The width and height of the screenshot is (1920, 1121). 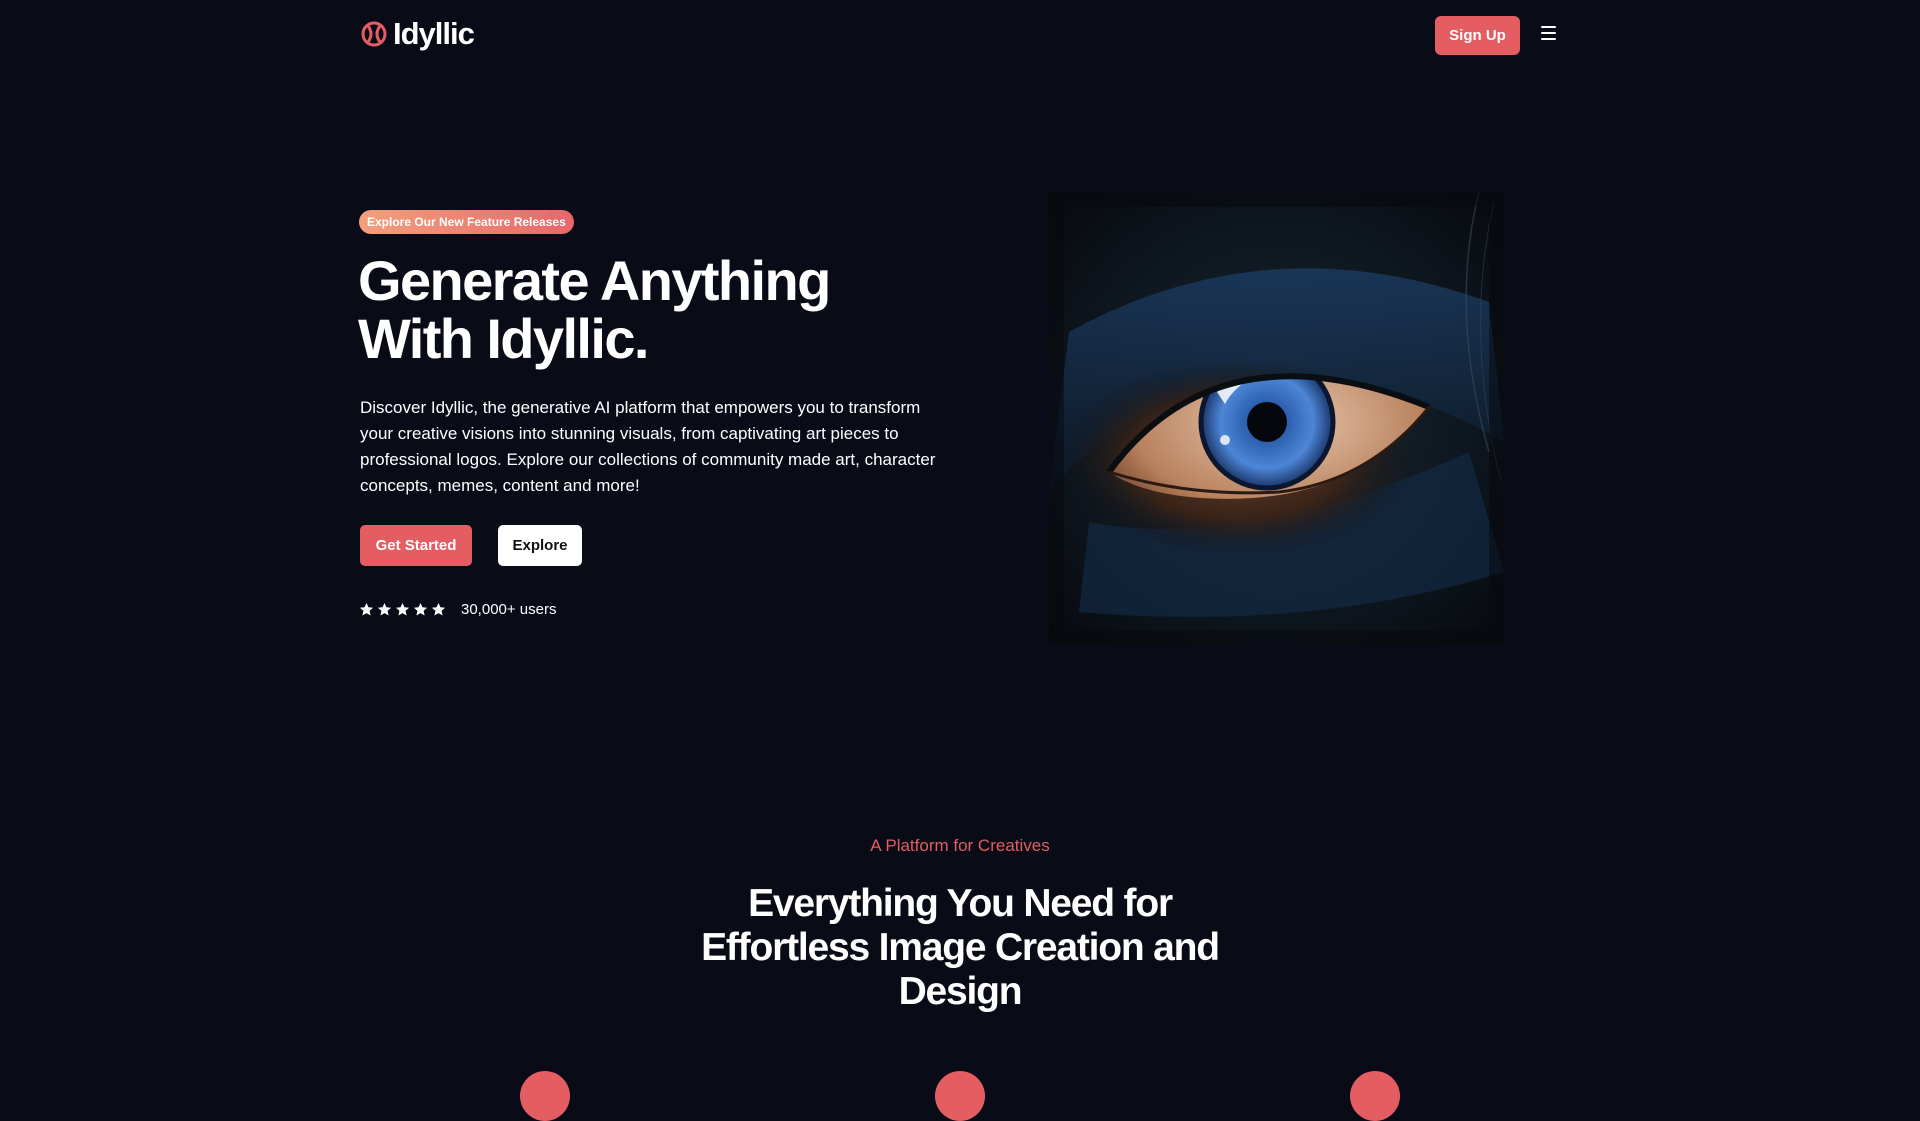 What do you see at coordinates (503, 338) in the screenshot?
I see `hero-title-line-2: With Idyllic.` at bounding box center [503, 338].